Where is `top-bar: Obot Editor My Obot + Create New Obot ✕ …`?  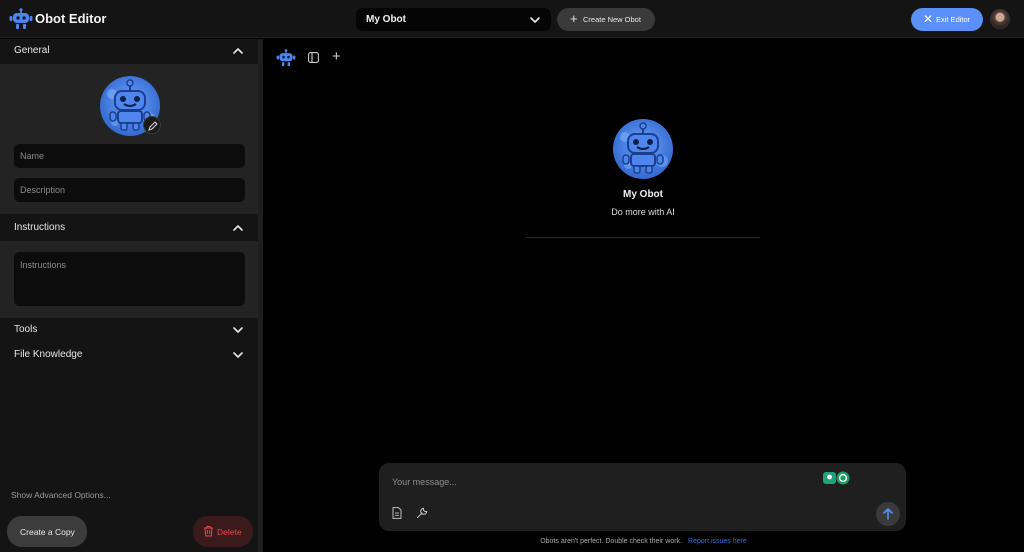
top-bar: Obot Editor My Obot + Create New Obot ✕ … is located at coordinates (512, 19).